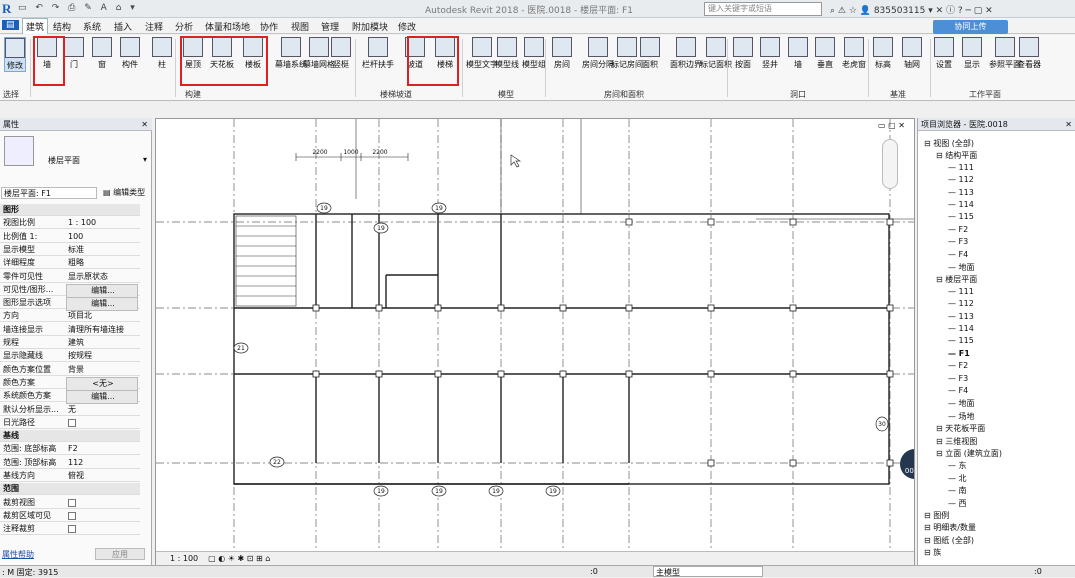  Describe the element at coordinates (70, 210) in the screenshot. I see `property-row: 图形` at that location.